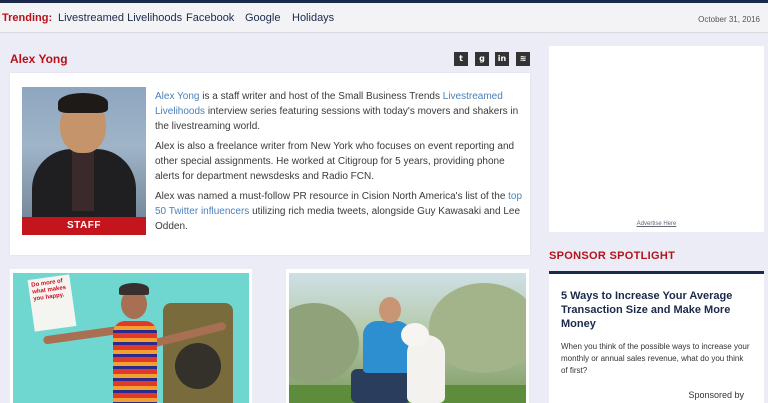  What do you see at coordinates (177, 96) in the screenshot?
I see `author-name-link: Alex Yong` at bounding box center [177, 96].